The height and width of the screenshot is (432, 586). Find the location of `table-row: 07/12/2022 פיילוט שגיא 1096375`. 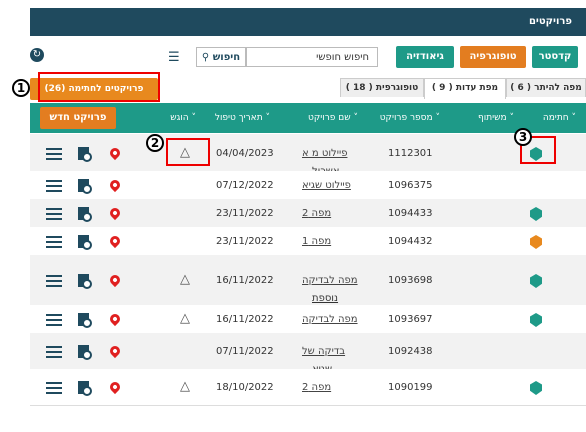

table-row: 07/12/2022 פיילוט שגיא 1096375 is located at coordinates (308, 185).